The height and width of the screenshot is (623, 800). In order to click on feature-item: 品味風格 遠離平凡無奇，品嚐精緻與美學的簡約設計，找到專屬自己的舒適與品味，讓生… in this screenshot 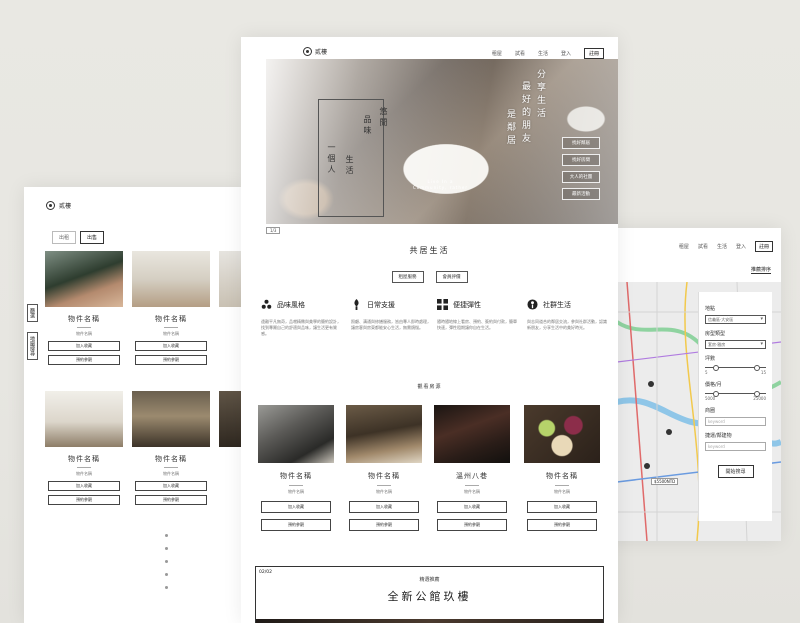, I will do `click(301, 318)`.